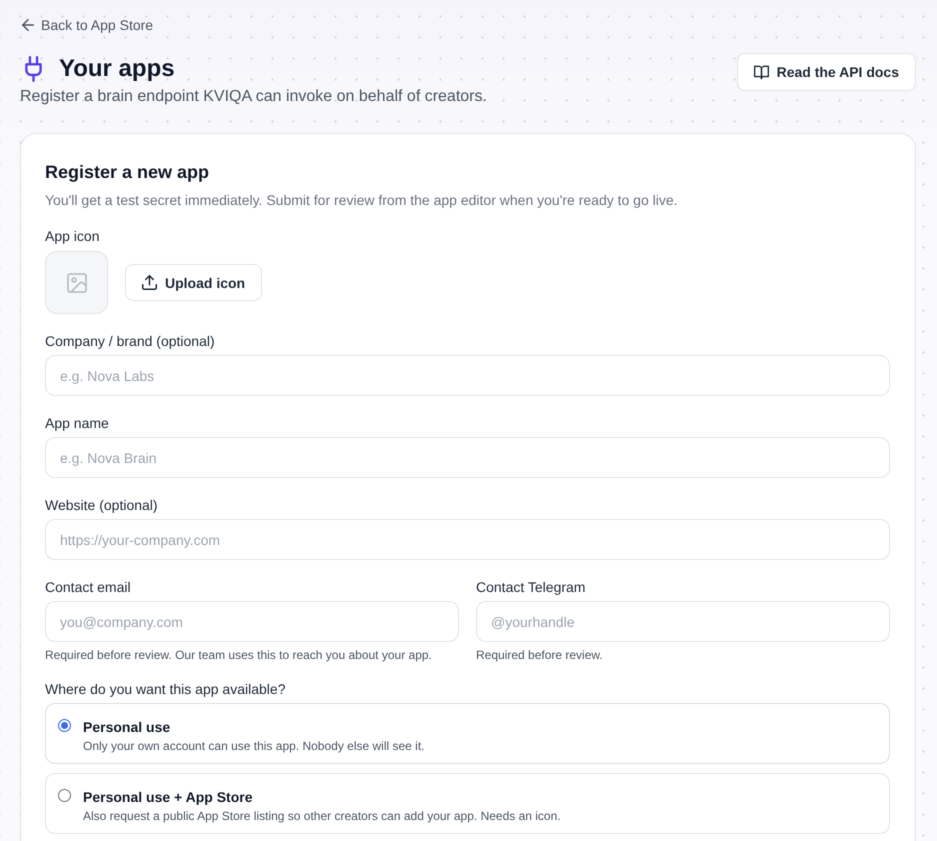 Image resolution: width=937 pixels, height=841 pixels. What do you see at coordinates (531, 587) in the screenshot?
I see `field-label: Contact Telegram` at bounding box center [531, 587].